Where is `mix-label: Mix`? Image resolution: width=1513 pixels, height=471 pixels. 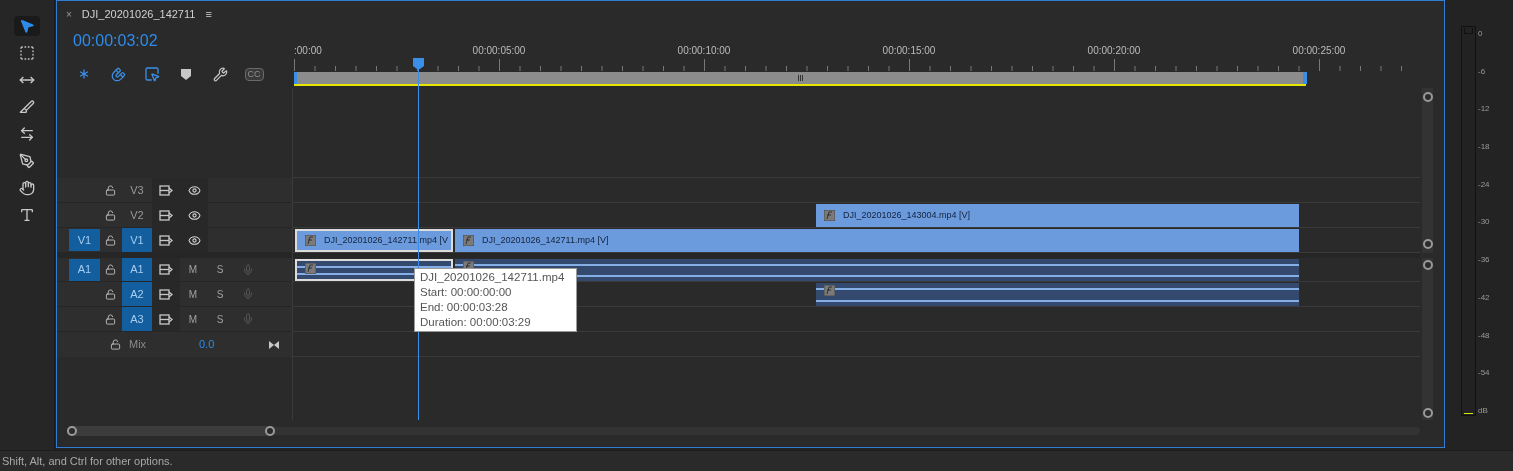
mix-label: Mix is located at coordinates (138, 345).